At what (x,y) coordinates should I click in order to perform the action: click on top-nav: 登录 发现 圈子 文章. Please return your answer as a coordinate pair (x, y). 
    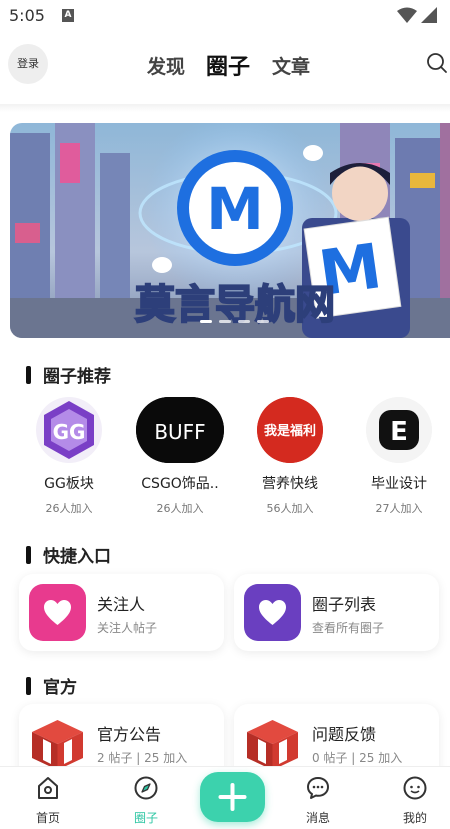
    Looking at the image, I should click on (225, 65).